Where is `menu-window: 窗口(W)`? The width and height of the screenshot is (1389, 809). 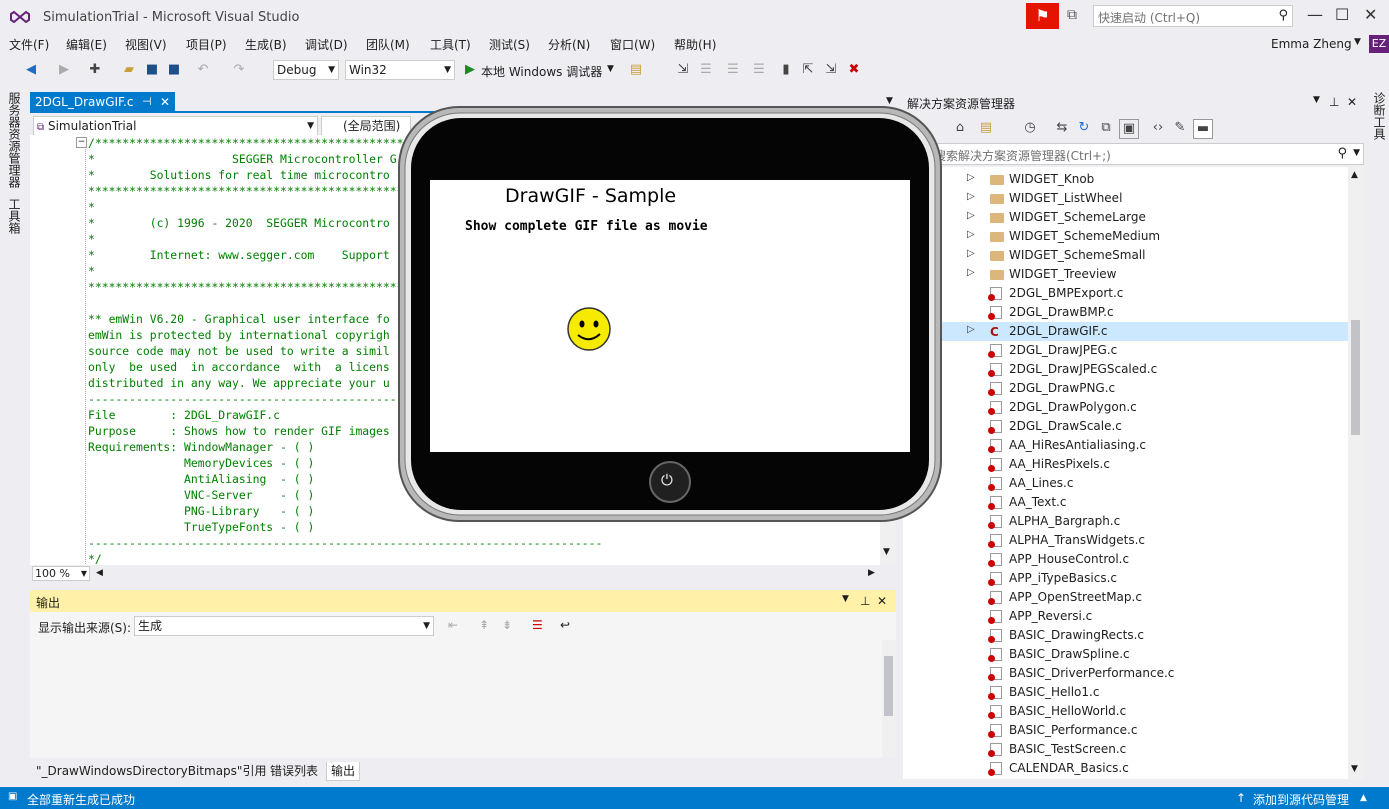
menu-window: 窗口(W) is located at coordinates (632, 44).